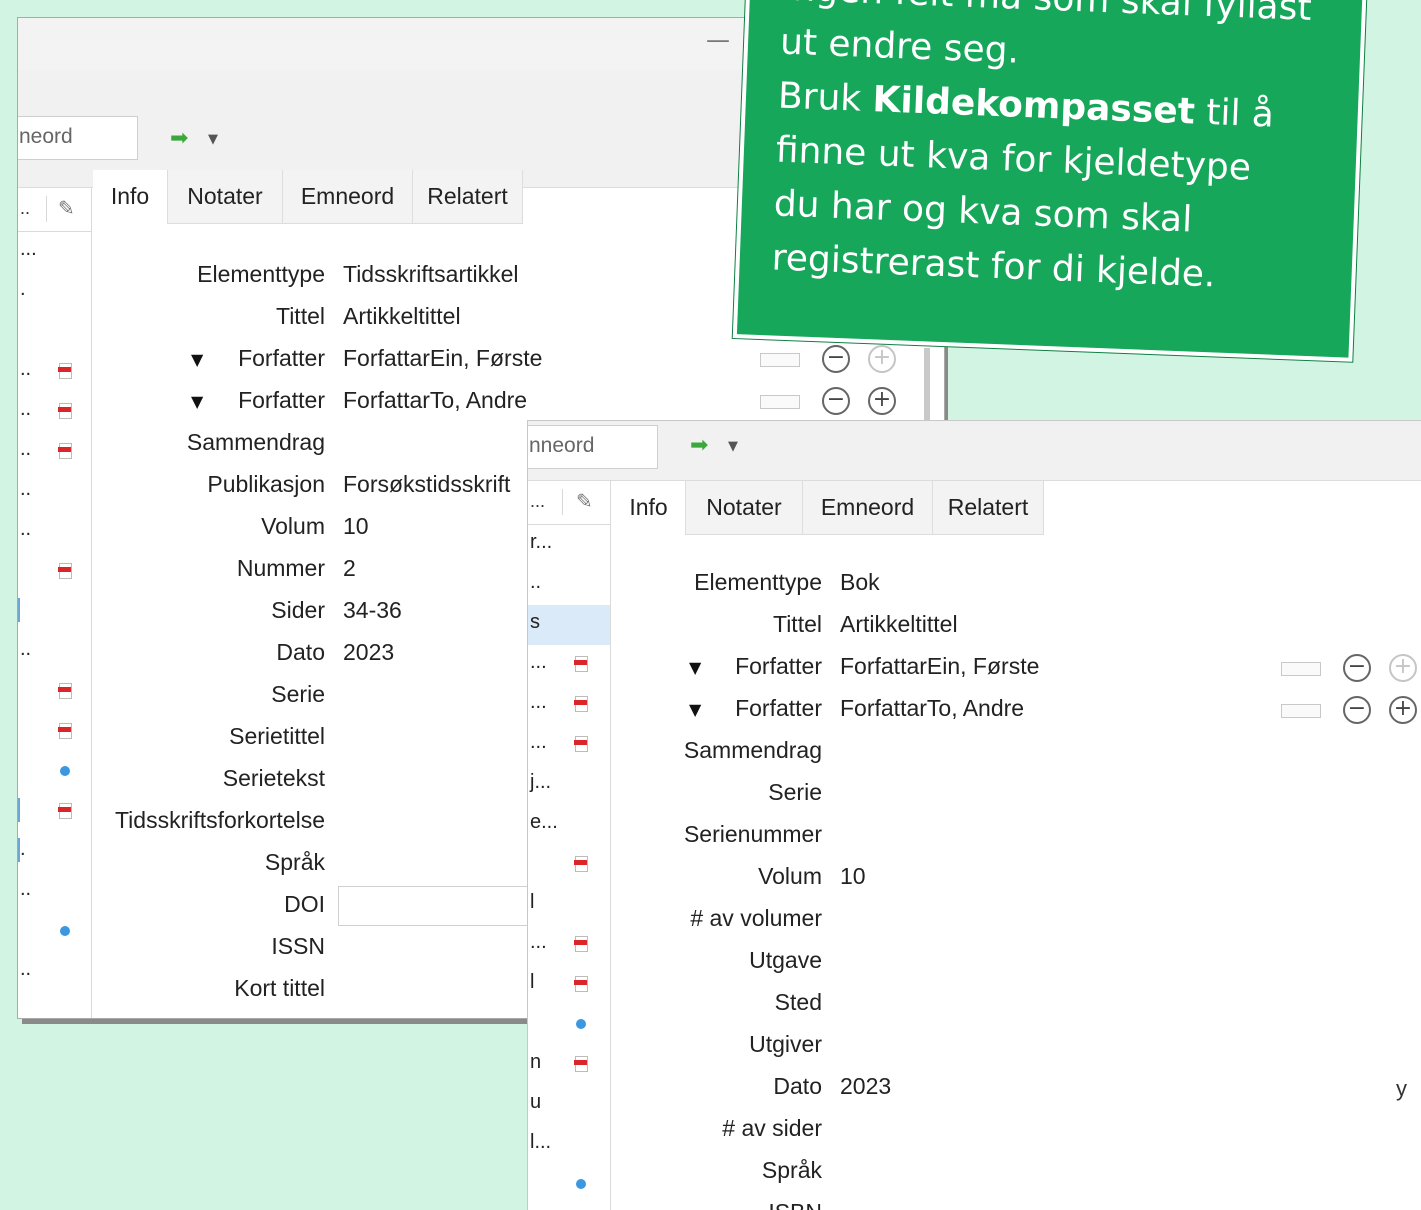 This screenshot has width=1421, height=1210. Describe the element at coordinates (349, 568) in the screenshot. I see `field-value: 2` at that location.